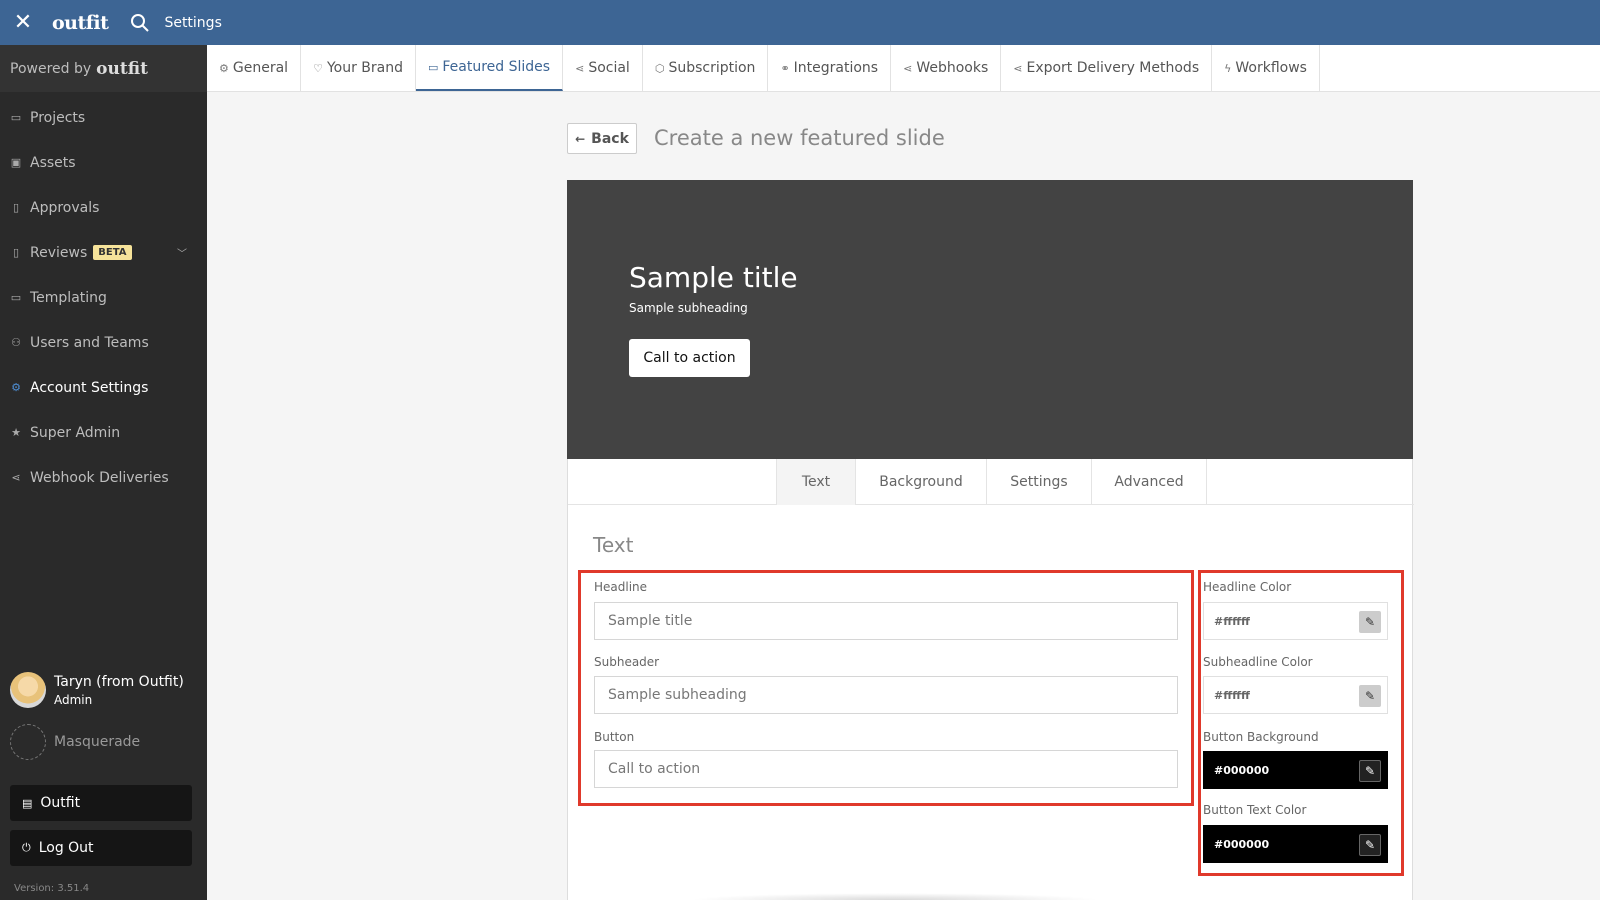  I want to click on back-button: ← Back, so click(602, 138).